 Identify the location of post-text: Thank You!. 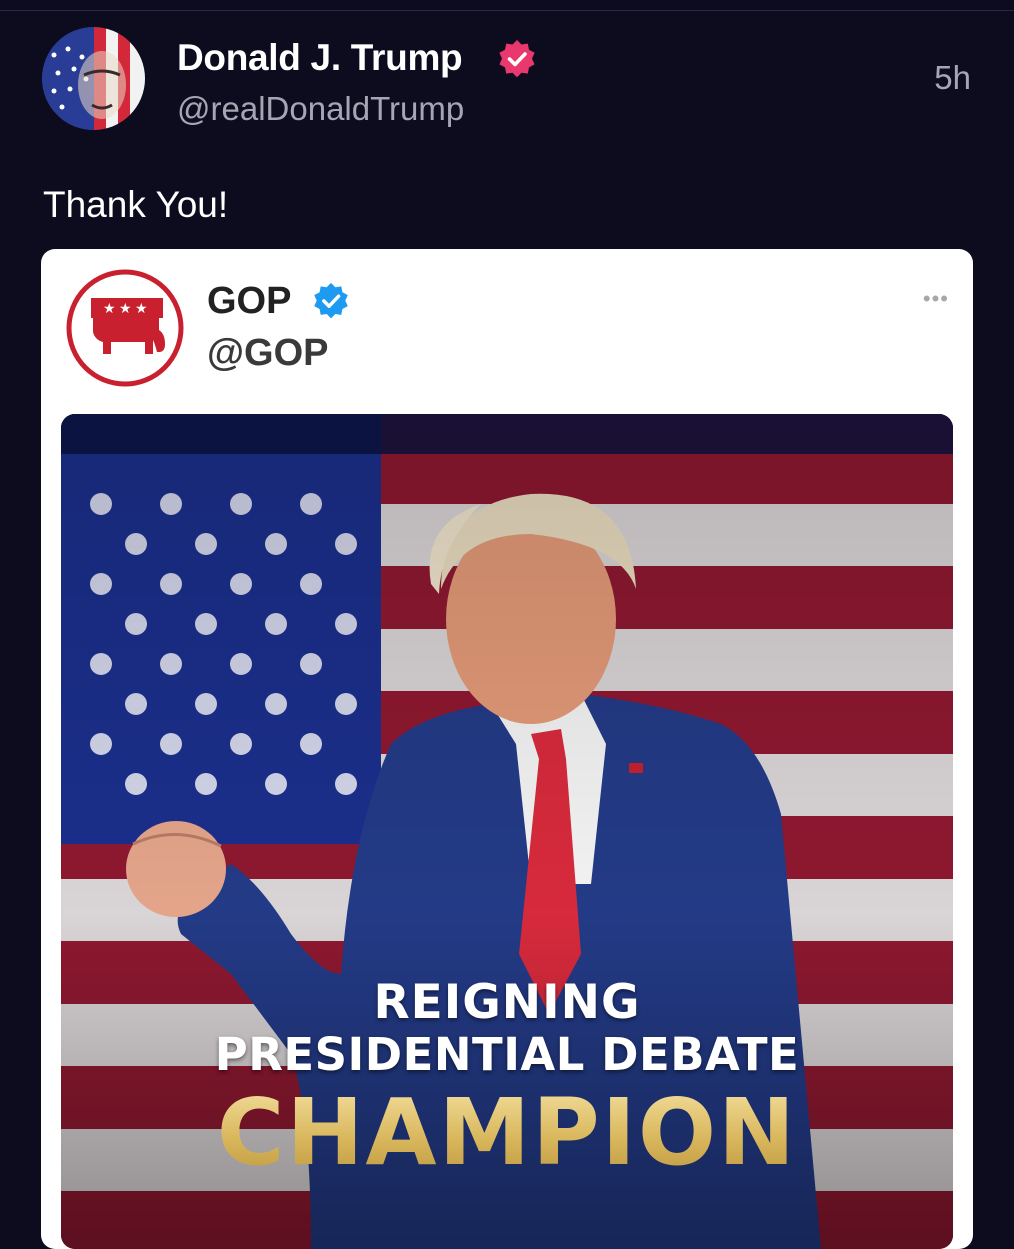
(136, 204).